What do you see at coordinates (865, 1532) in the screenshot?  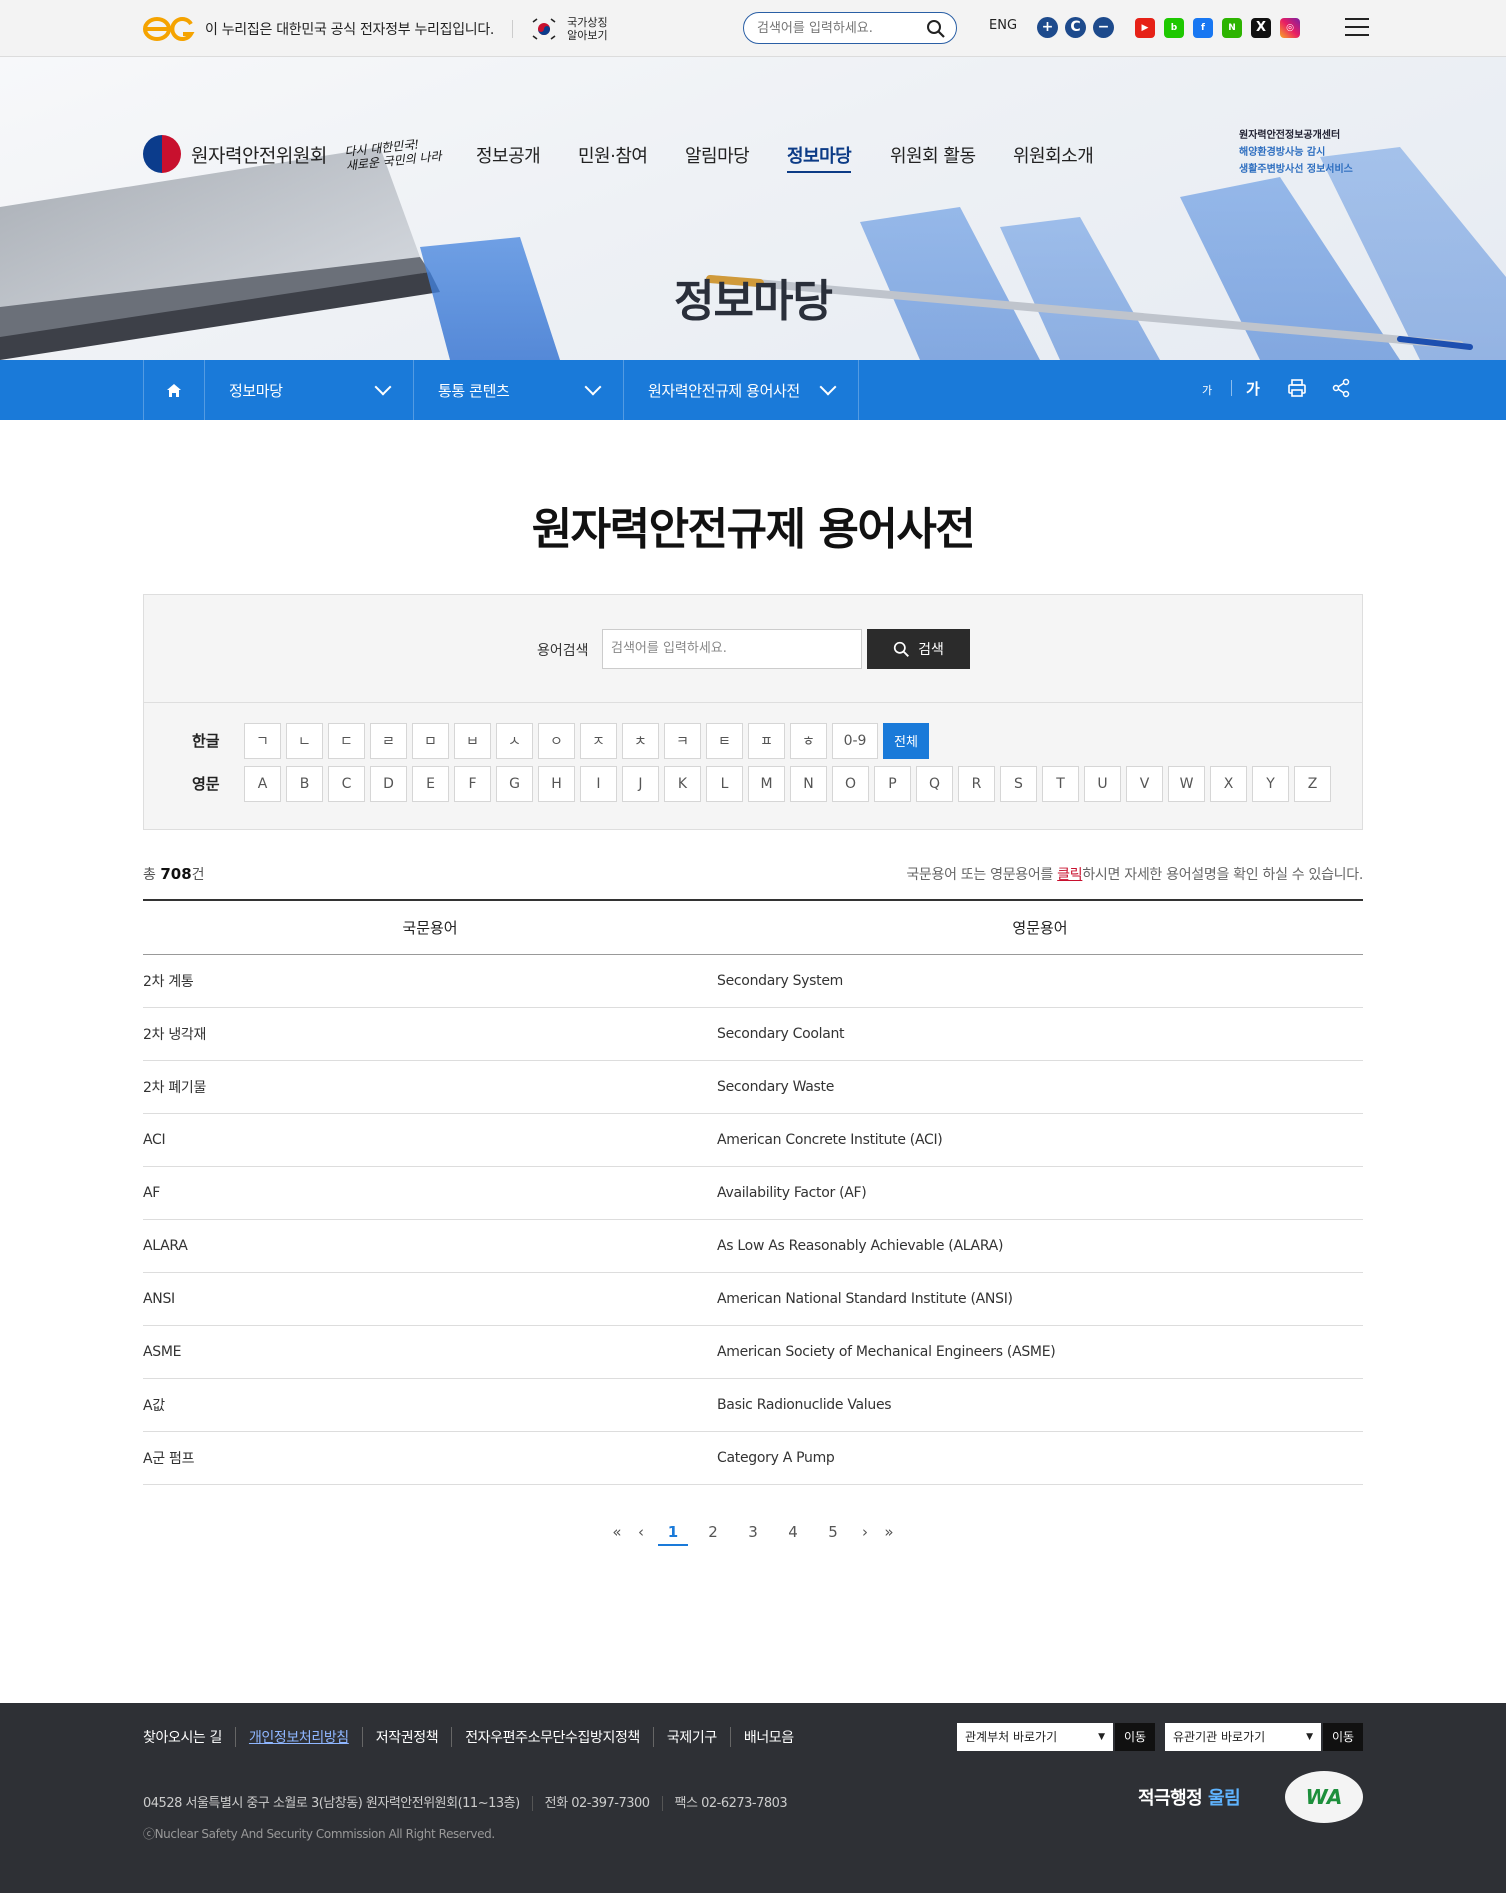 I see `next-page-icon: ›` at bounding box center [865, 1532].